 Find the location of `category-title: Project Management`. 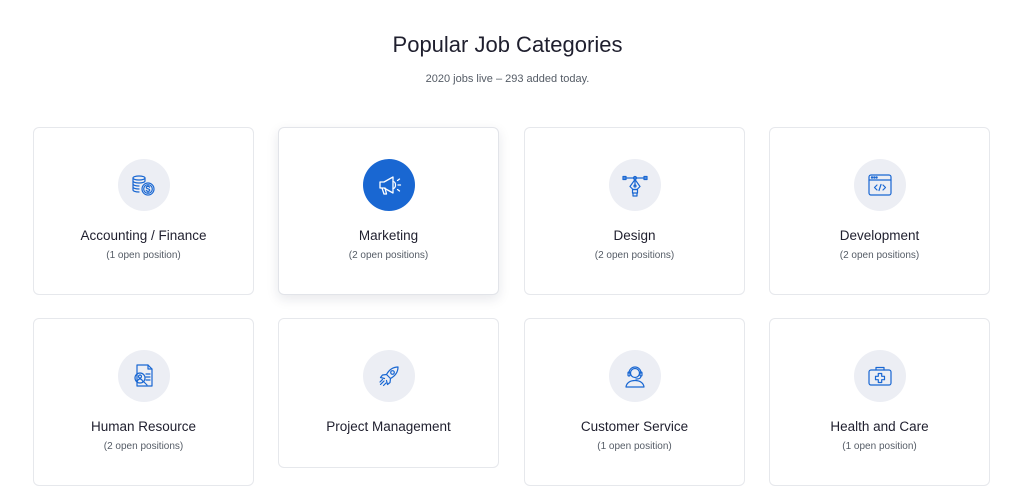

category-title: Project Management is located at coordinates (388, 426).